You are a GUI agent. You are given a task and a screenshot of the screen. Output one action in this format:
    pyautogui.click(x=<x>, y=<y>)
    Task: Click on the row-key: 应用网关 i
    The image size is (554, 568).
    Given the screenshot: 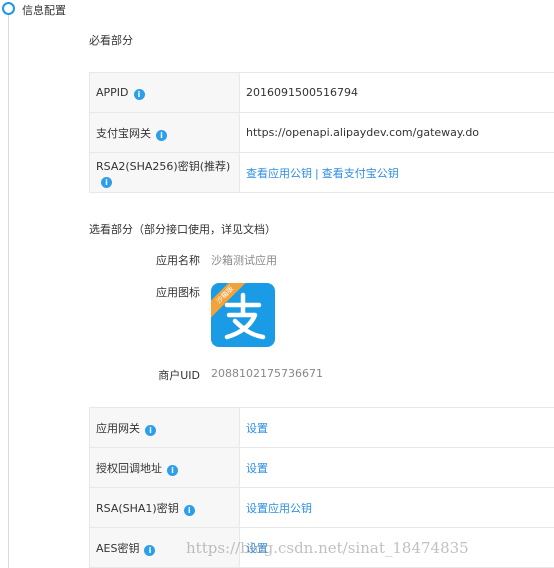 What is the action you would take?
    pyautogui.click(x=164, y=427)
    